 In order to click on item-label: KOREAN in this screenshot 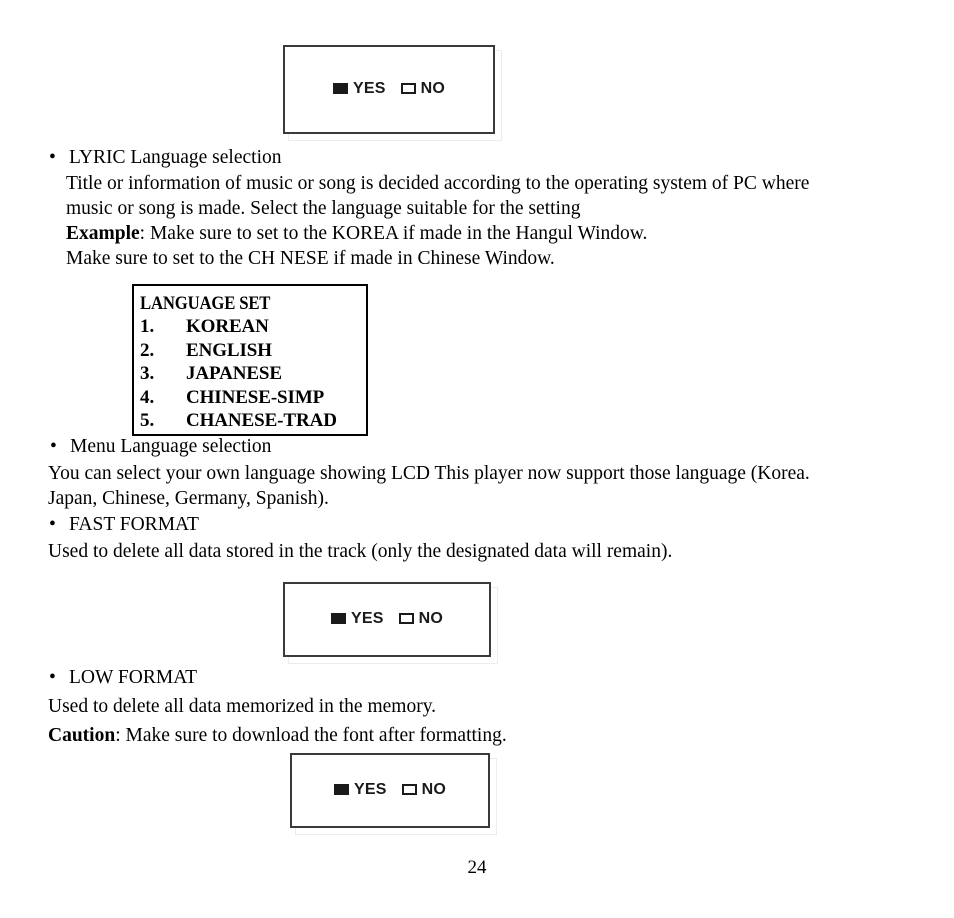, I will do `click(227, 326)`.